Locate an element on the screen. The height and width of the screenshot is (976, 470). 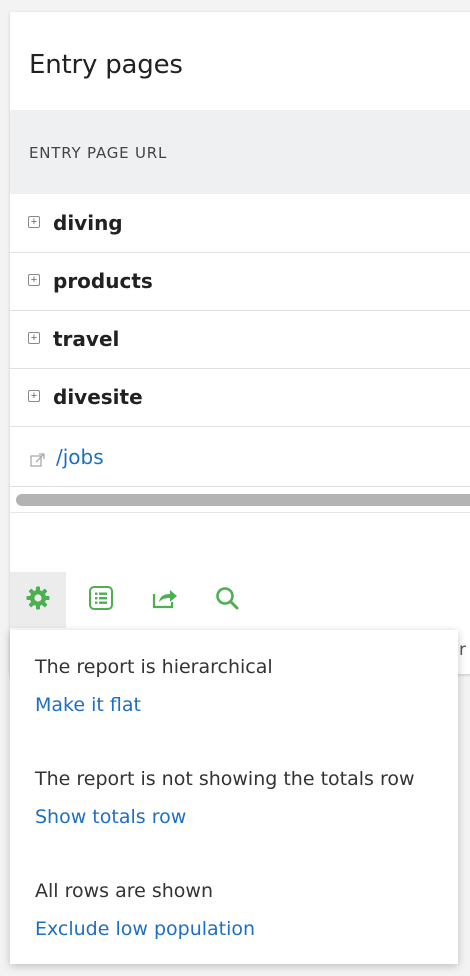
gear-icon is located at coordinates (38, 598).